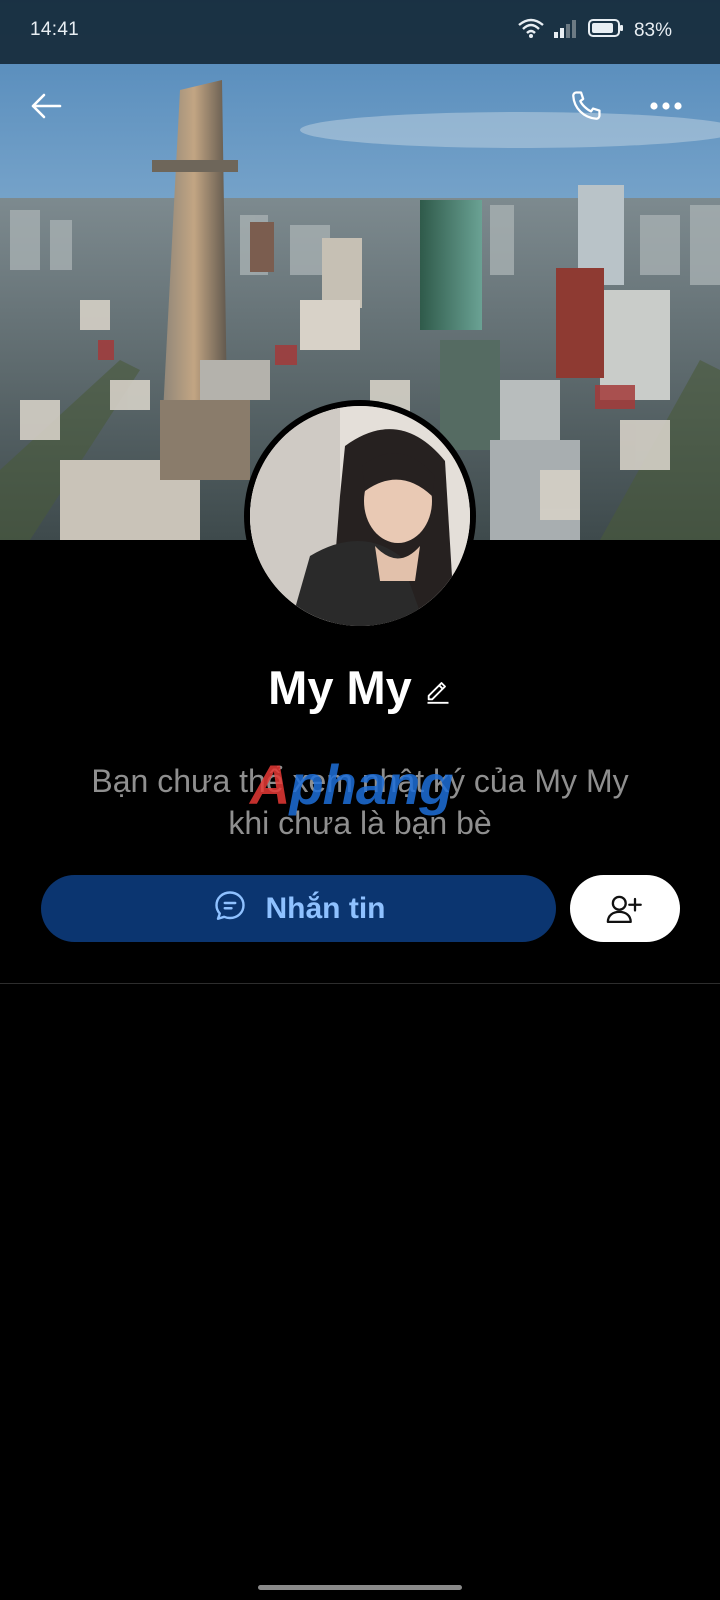 The image size is (720, 1600). What do you see at coordinates (565, 30) in the screenshot?
I see `signal-icon` at bounding box center [565, 30].